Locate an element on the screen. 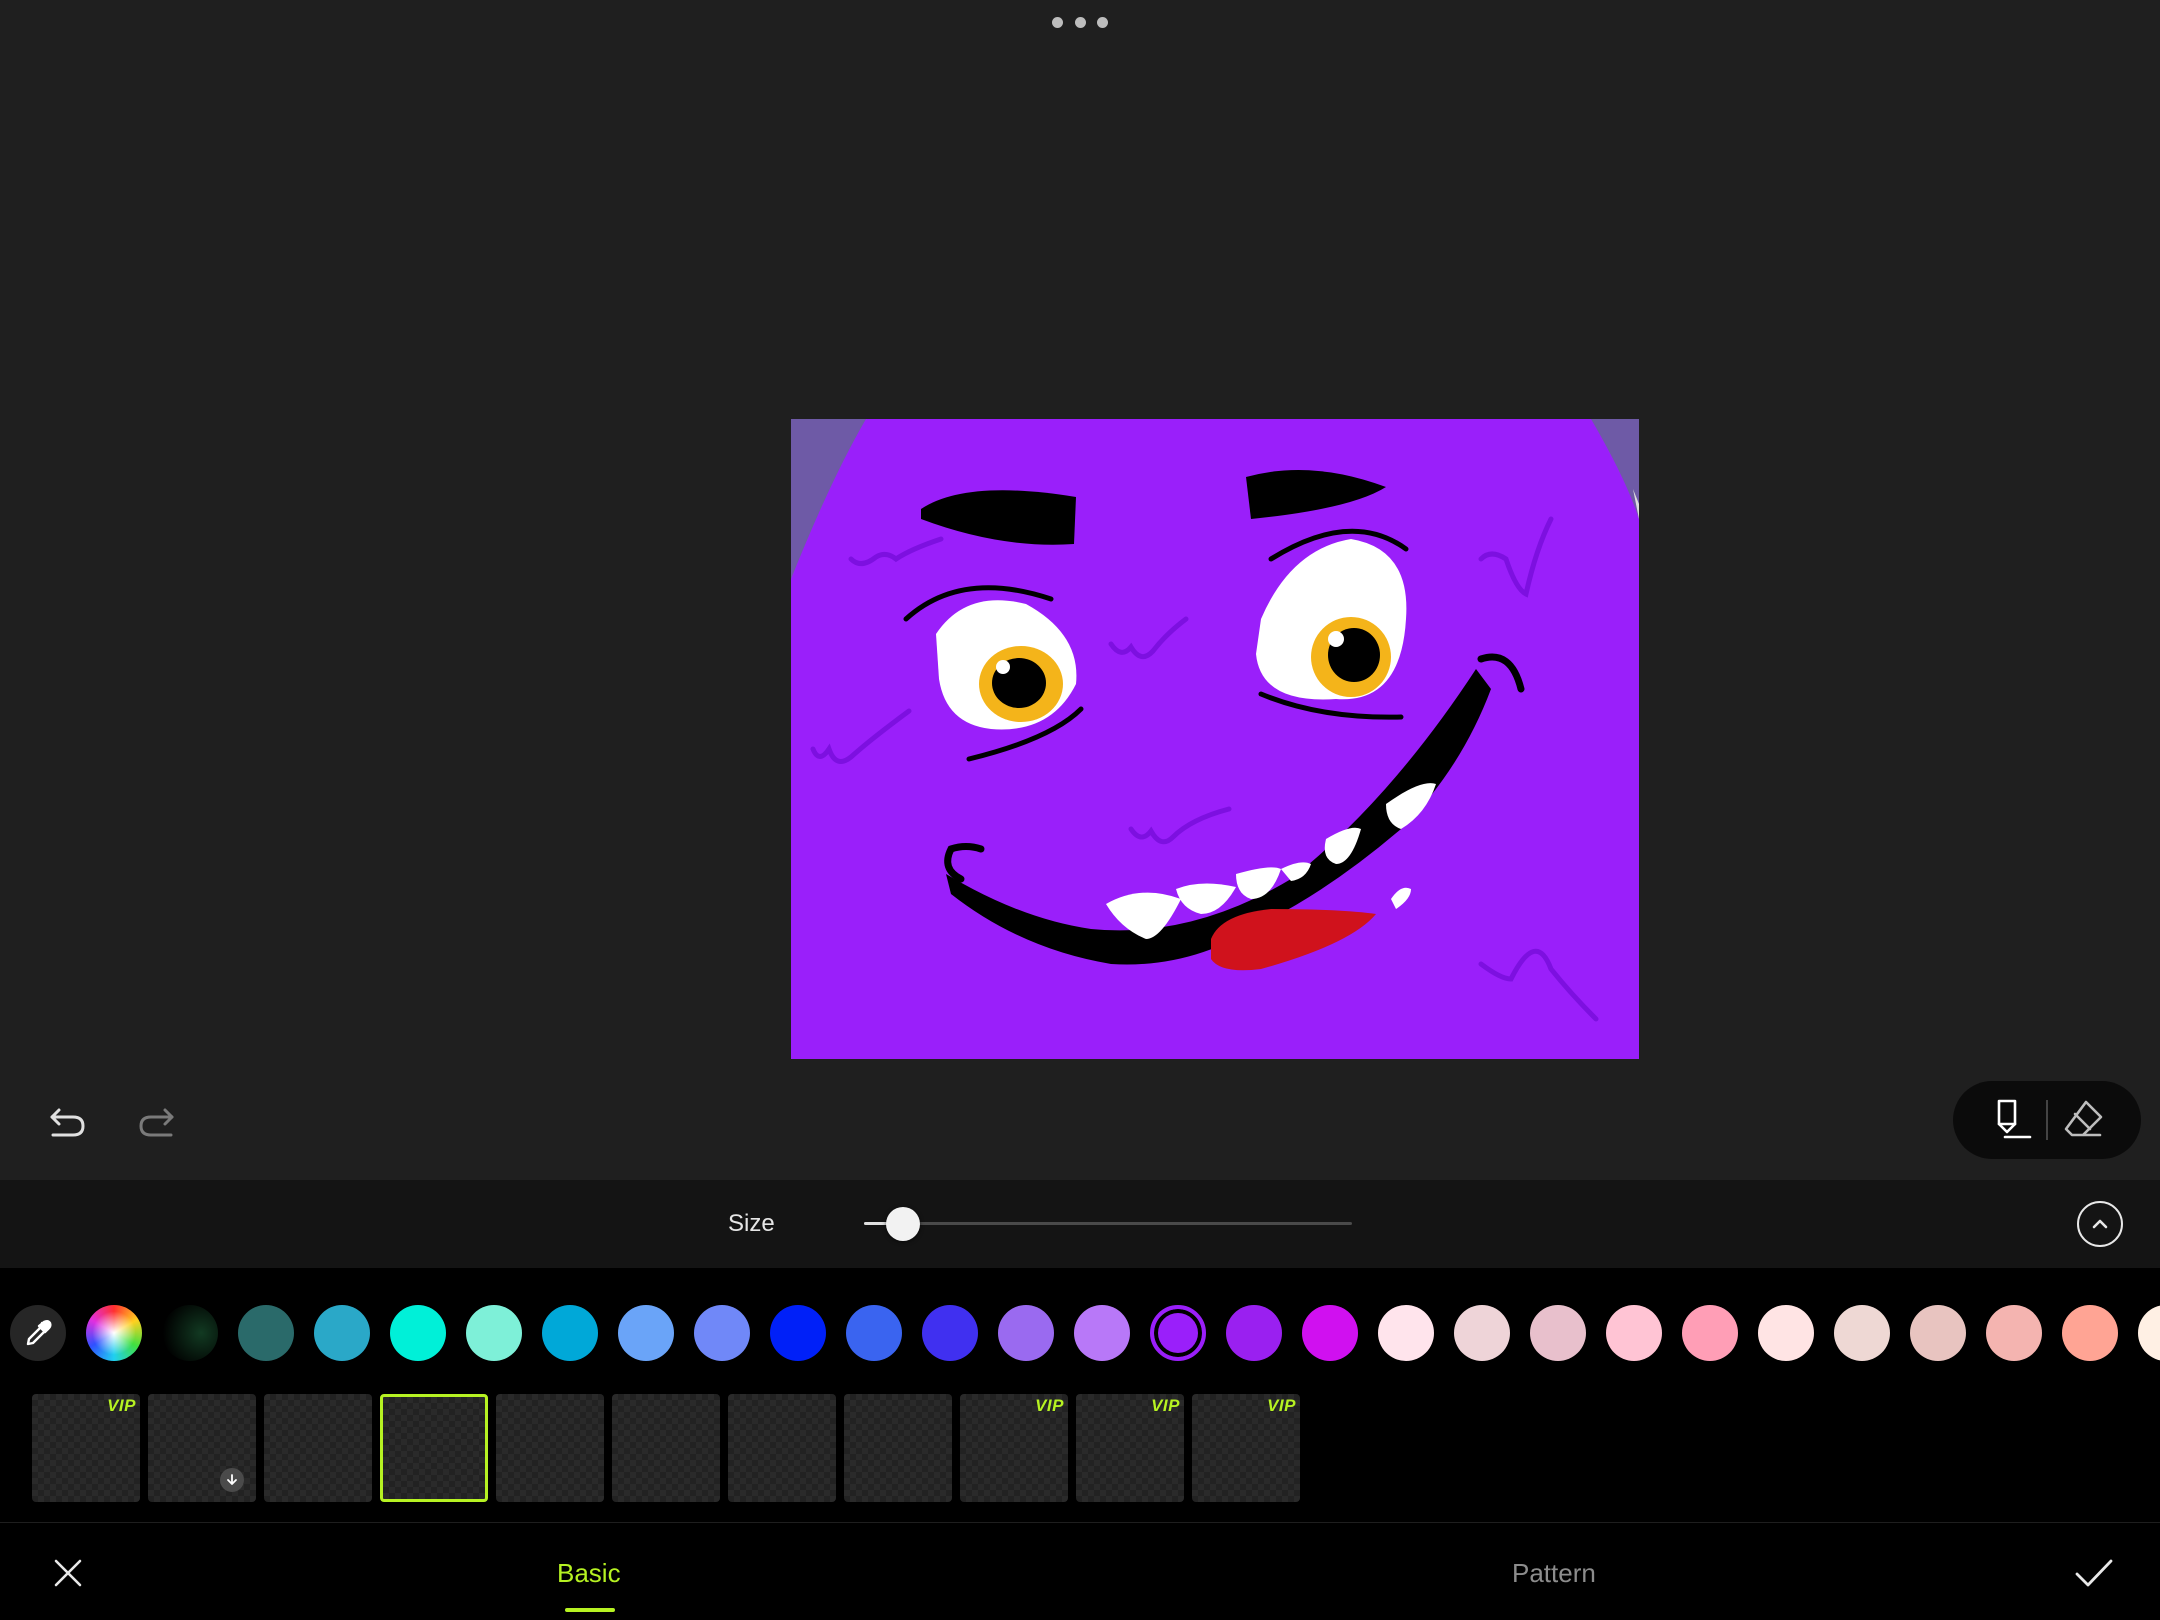 This screenshot has width=2160, height=1620. undo-icon is located at coordinates (67, 1122).